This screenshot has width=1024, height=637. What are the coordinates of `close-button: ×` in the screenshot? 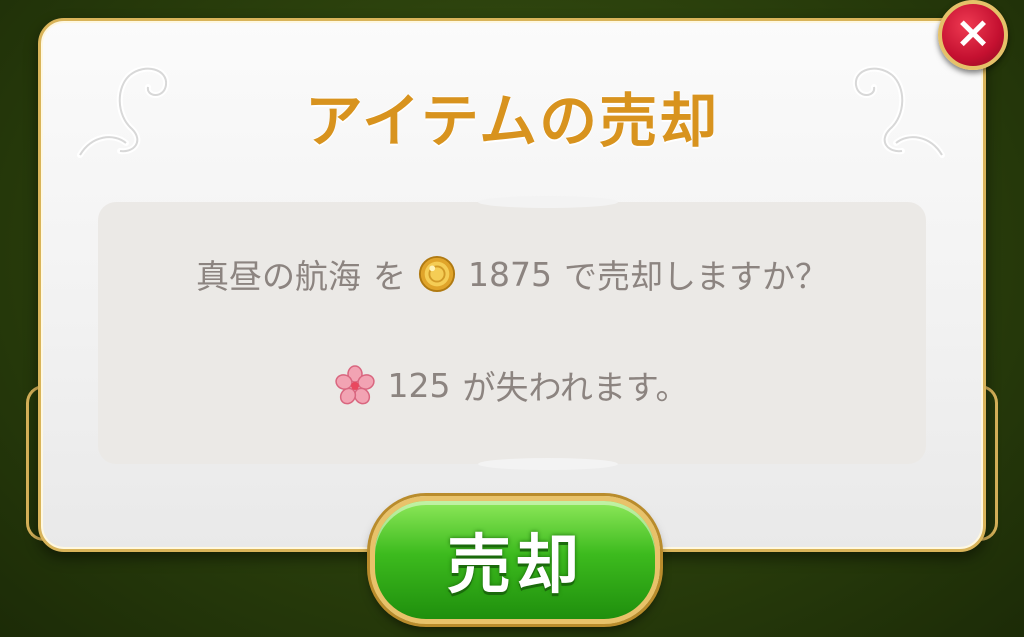 It's located at (973, 35).